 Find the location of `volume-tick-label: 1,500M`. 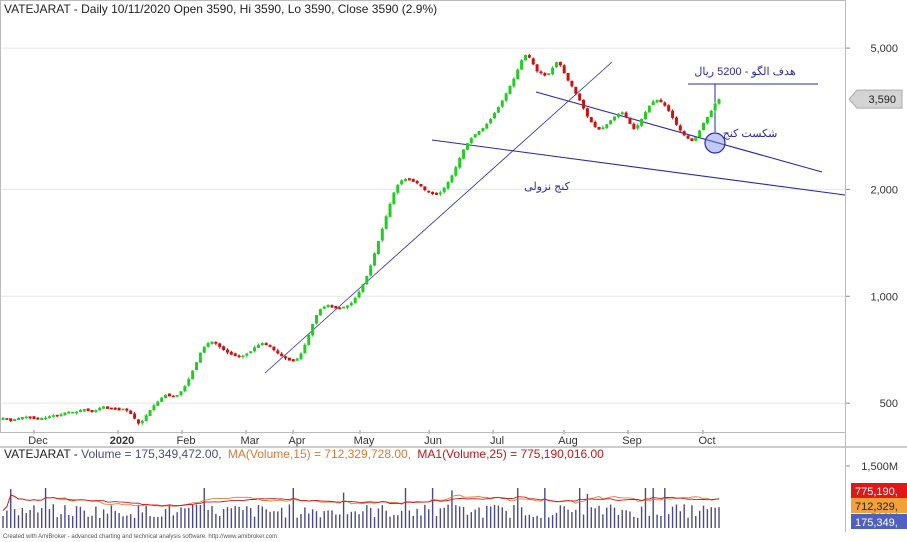

volume-tick-label: 1,500M is located at coordinates (879, 467).